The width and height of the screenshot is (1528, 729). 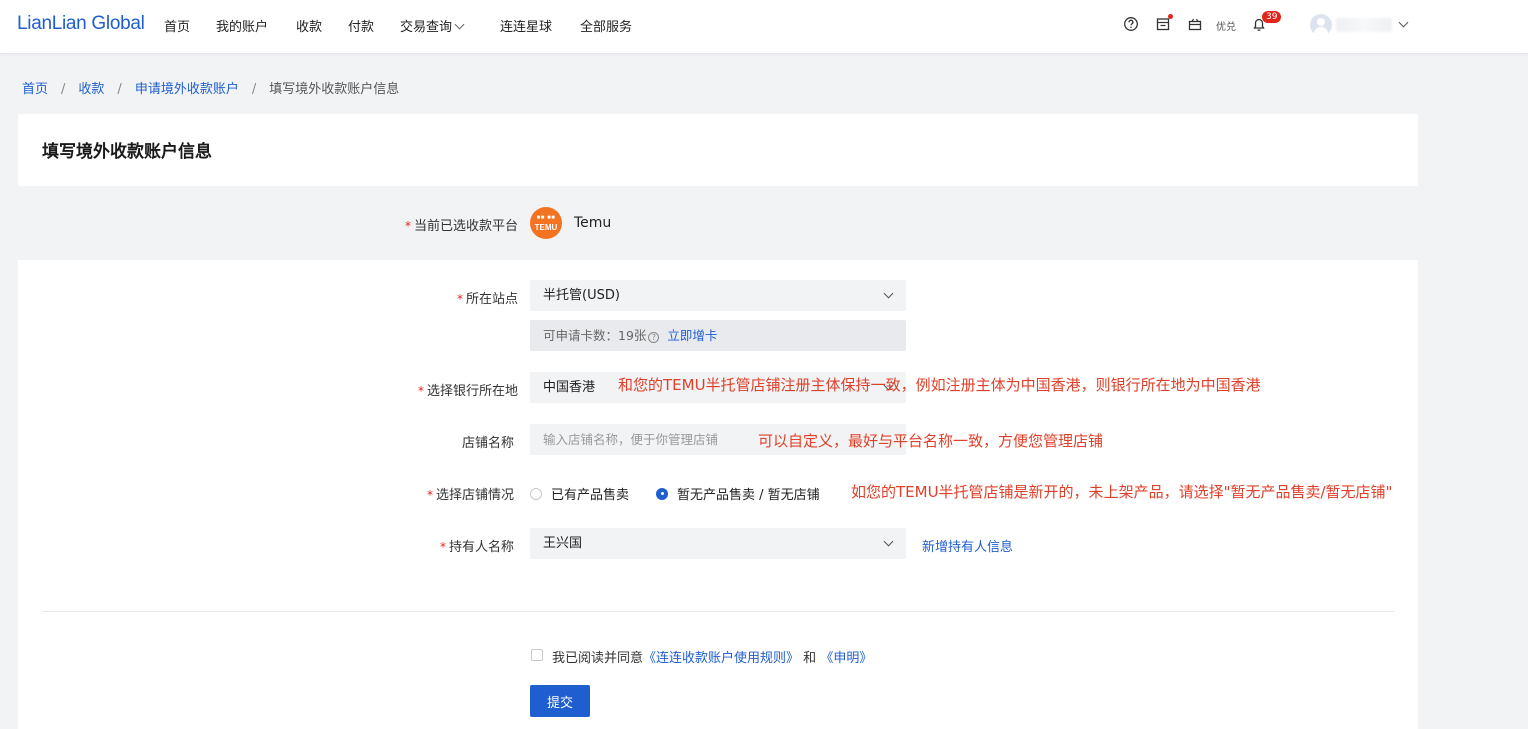 I want to click on nav-item-transactions: 交易查询, so click(x=432, y=25).